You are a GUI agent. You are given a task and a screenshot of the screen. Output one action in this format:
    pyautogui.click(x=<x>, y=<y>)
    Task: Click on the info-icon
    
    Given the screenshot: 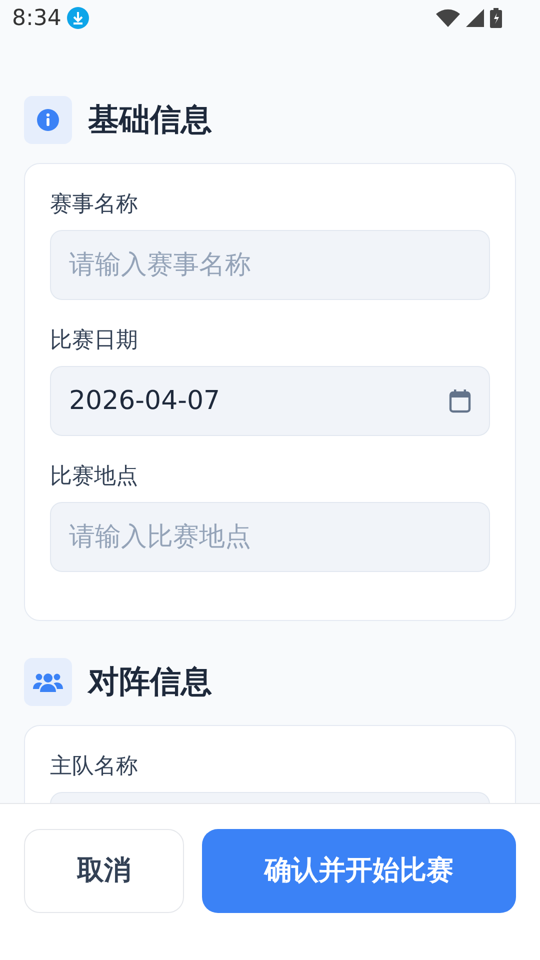 What is the action you would take?
    pyautogui.click(x=48, y=120)
    